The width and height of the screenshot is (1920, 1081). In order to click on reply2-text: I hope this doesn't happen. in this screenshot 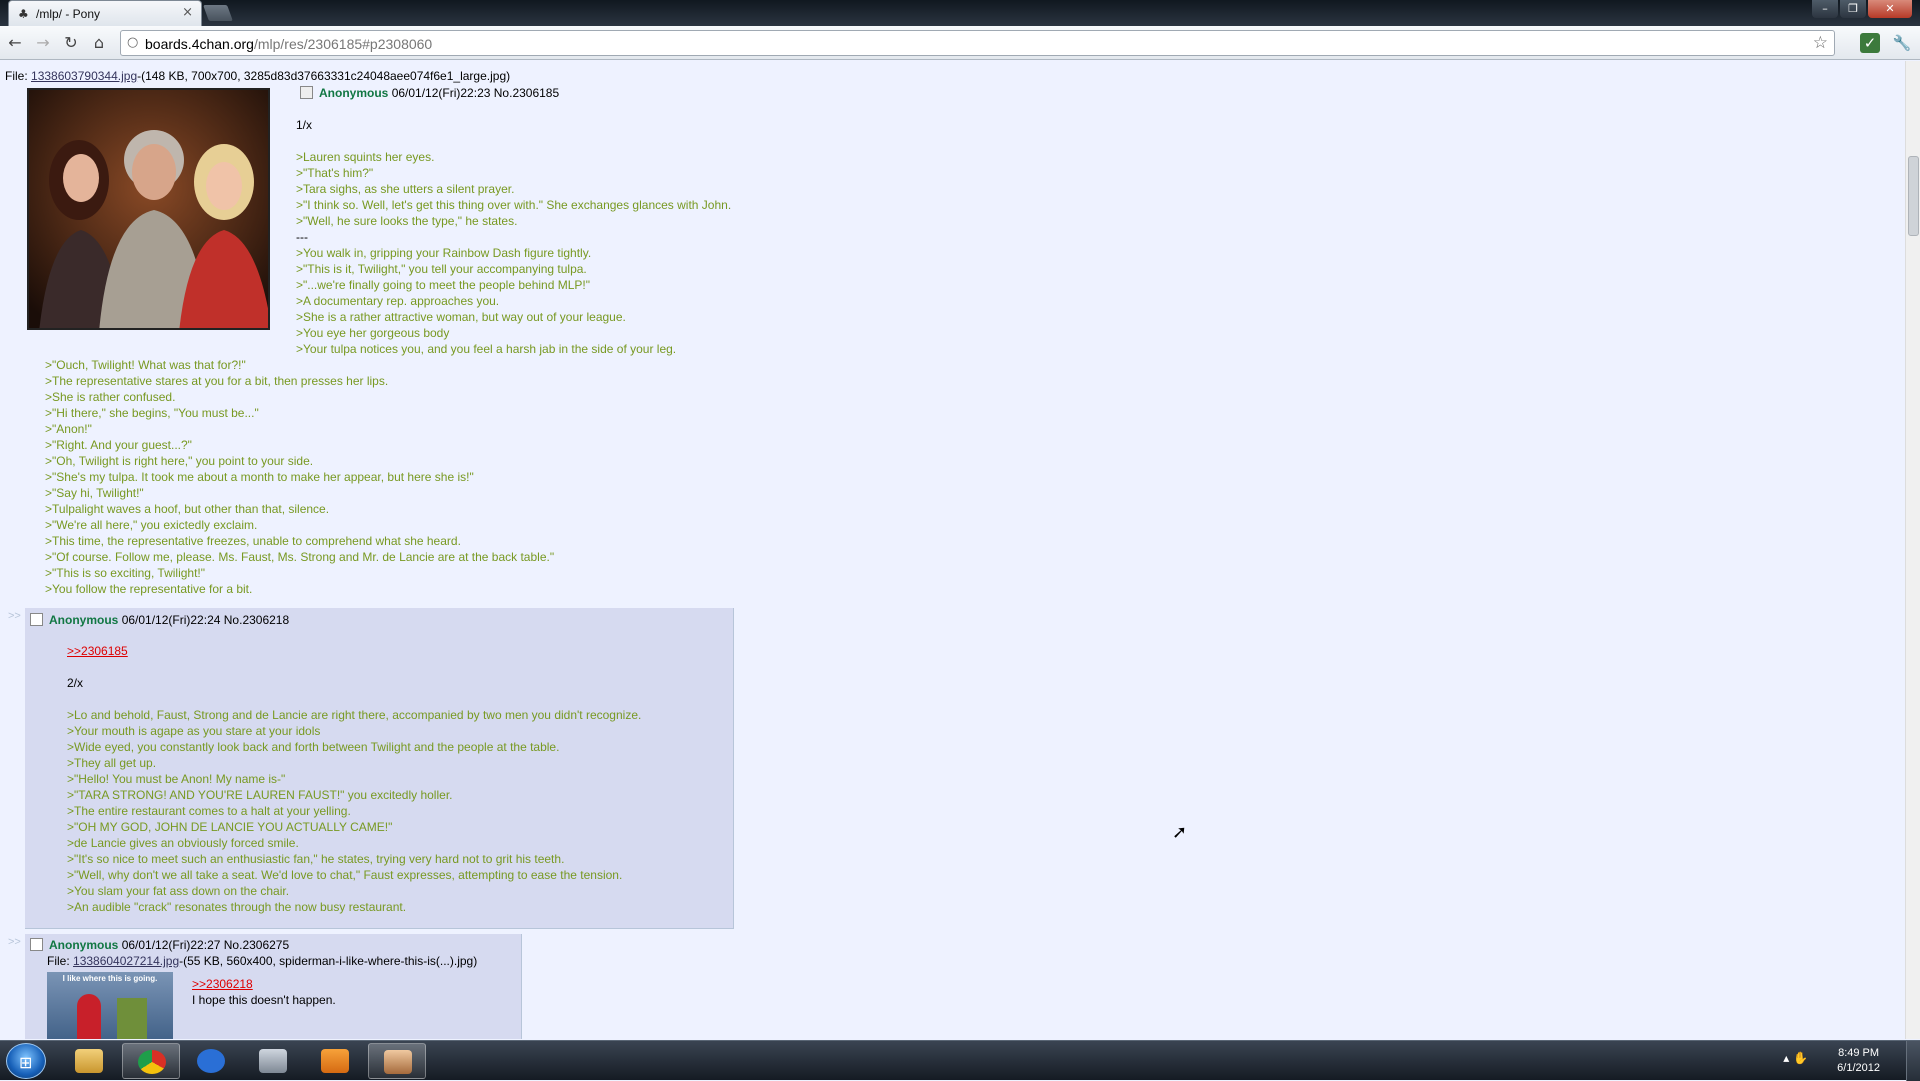, I will do `click(264, 1000)`.